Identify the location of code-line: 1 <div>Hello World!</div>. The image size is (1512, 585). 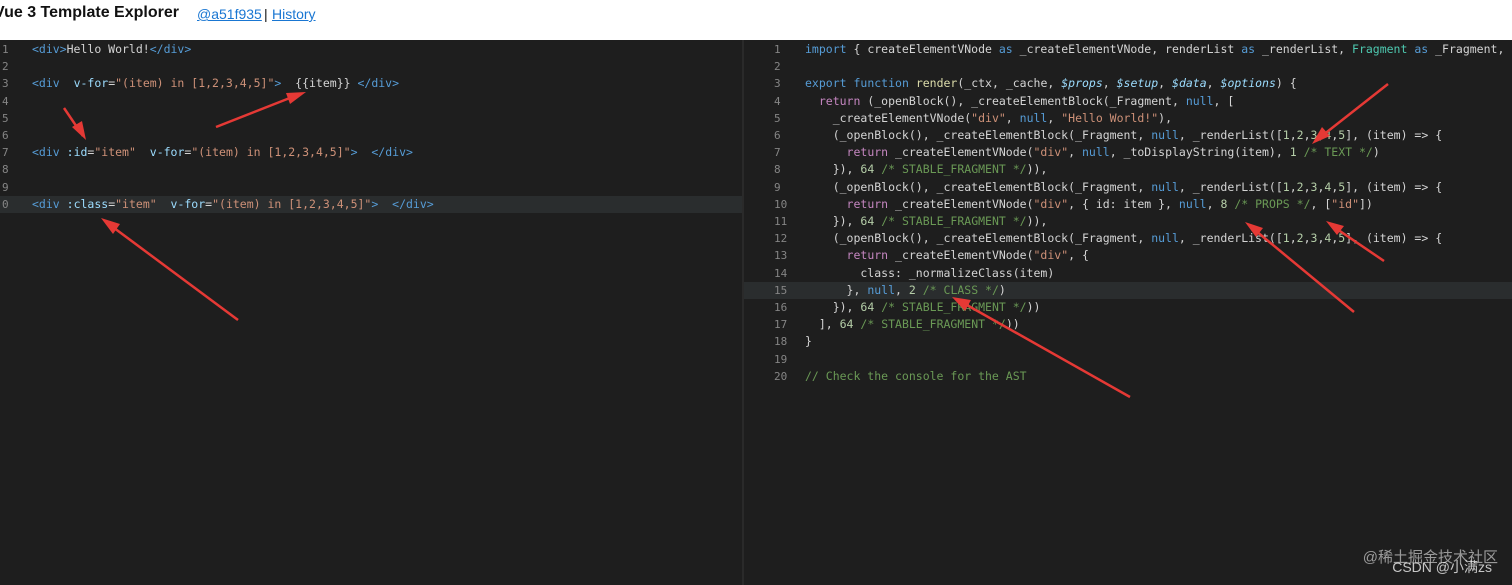
(371, 49).